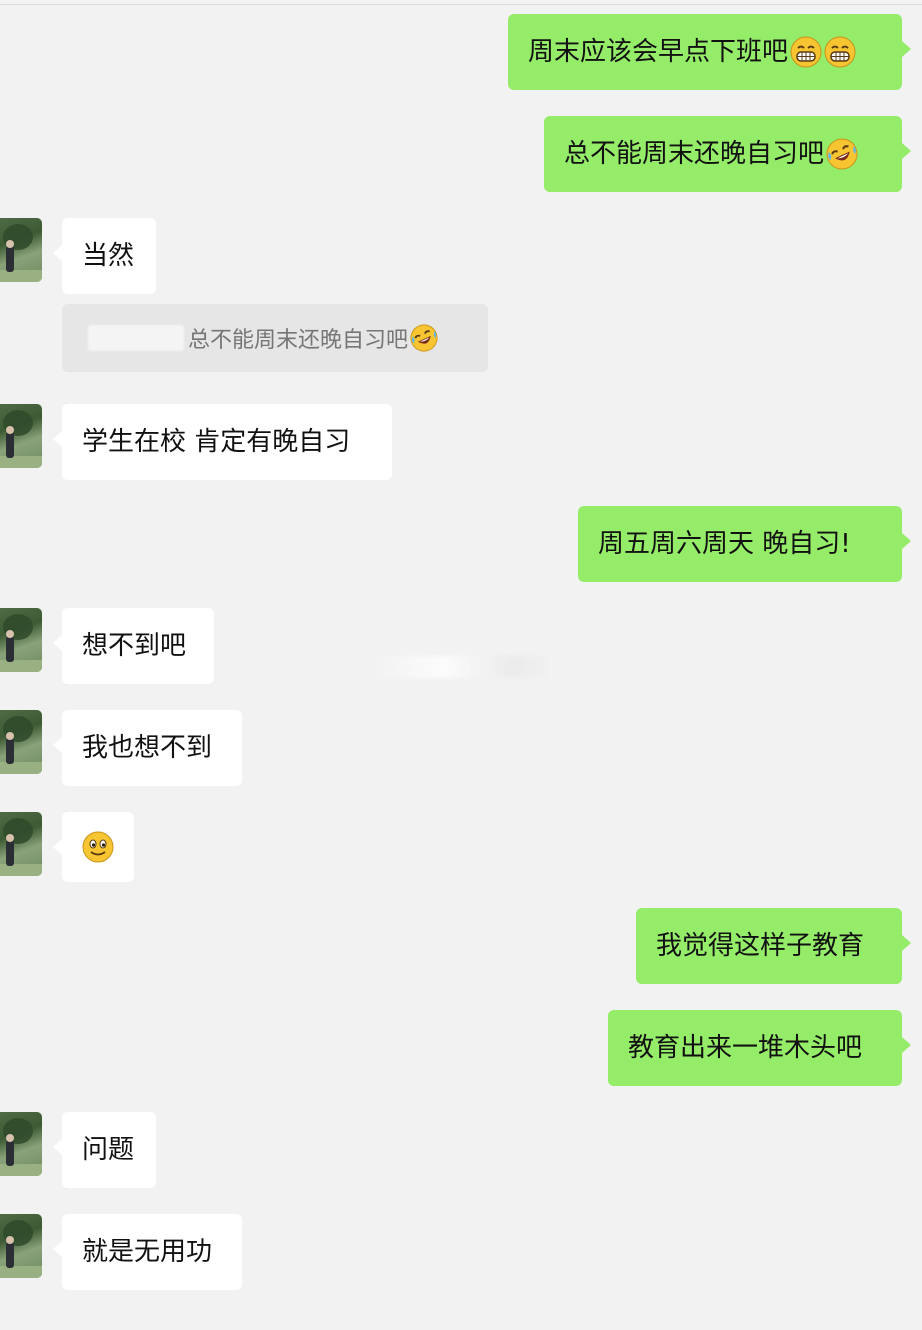  I want to click on message-text: 学生在校 肯定有晚自习, so click(216, 442).